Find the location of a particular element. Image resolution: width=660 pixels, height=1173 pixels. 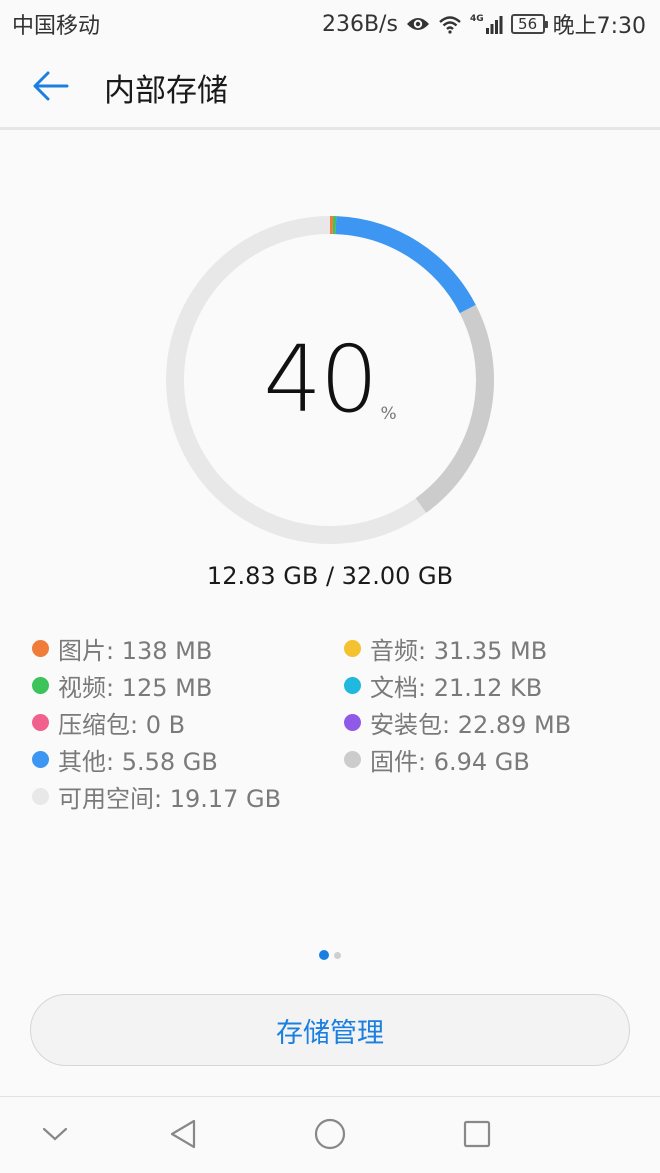

back-triangle-icon is located at coordinates (183, 1136).